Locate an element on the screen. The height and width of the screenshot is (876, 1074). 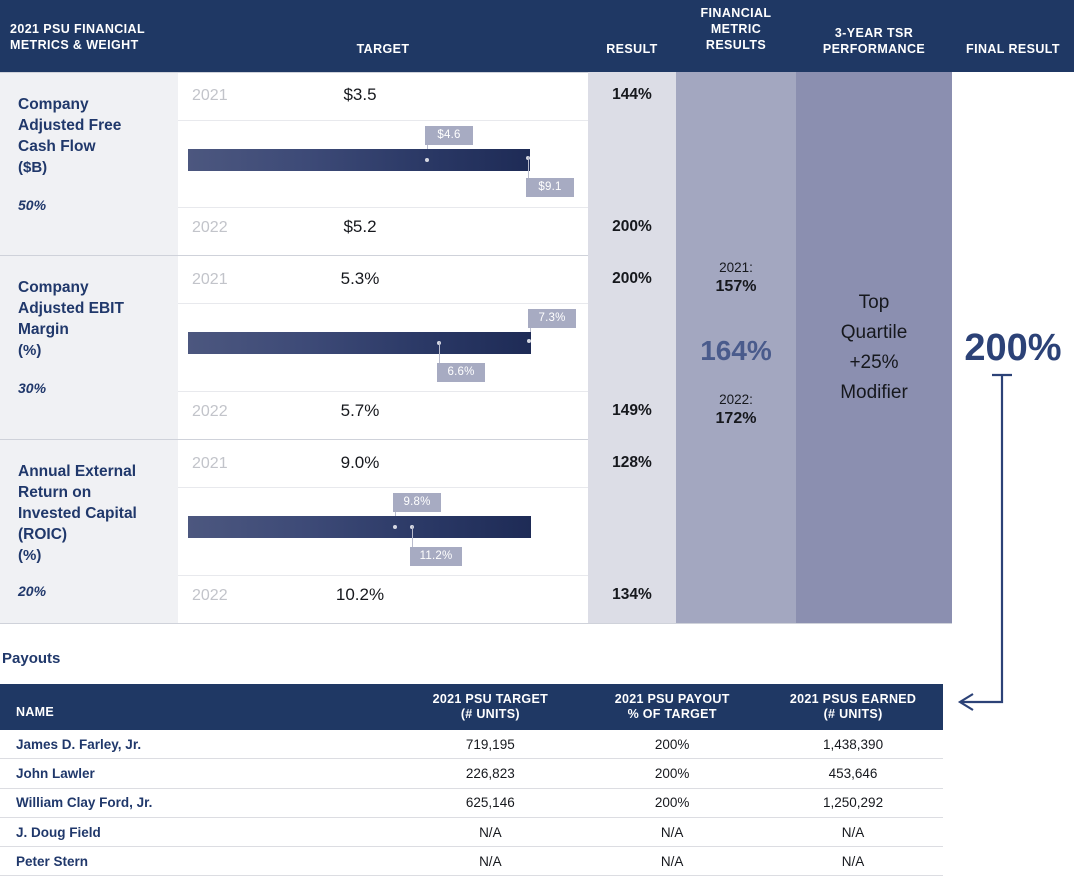
payout-target: N/A is located at coordinates (490, 861).